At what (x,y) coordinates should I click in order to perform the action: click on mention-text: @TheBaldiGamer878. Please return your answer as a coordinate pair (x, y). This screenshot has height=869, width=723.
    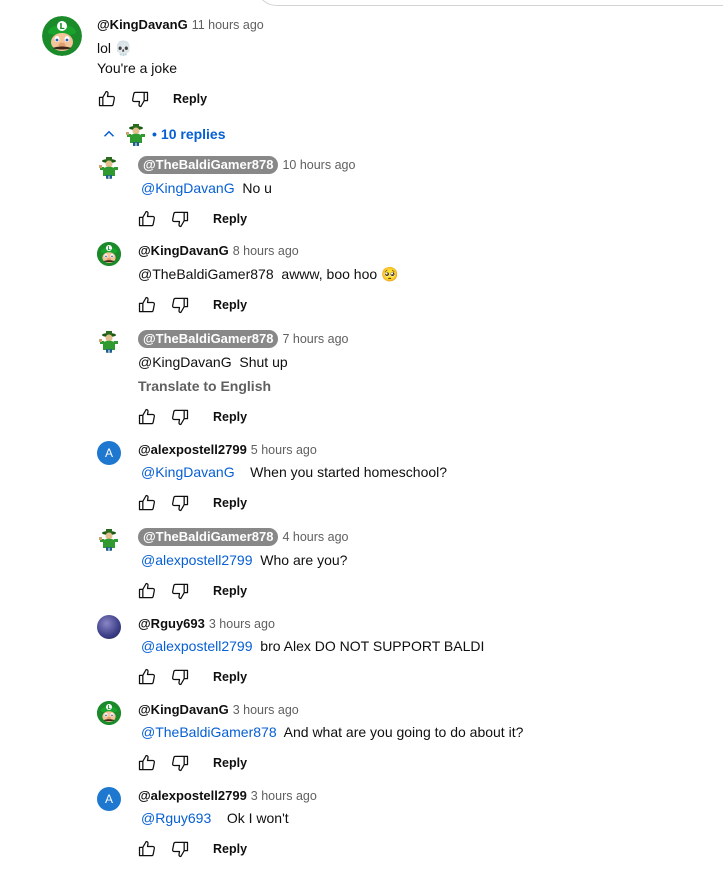
    Looking at the image, I should click on (206, 274).